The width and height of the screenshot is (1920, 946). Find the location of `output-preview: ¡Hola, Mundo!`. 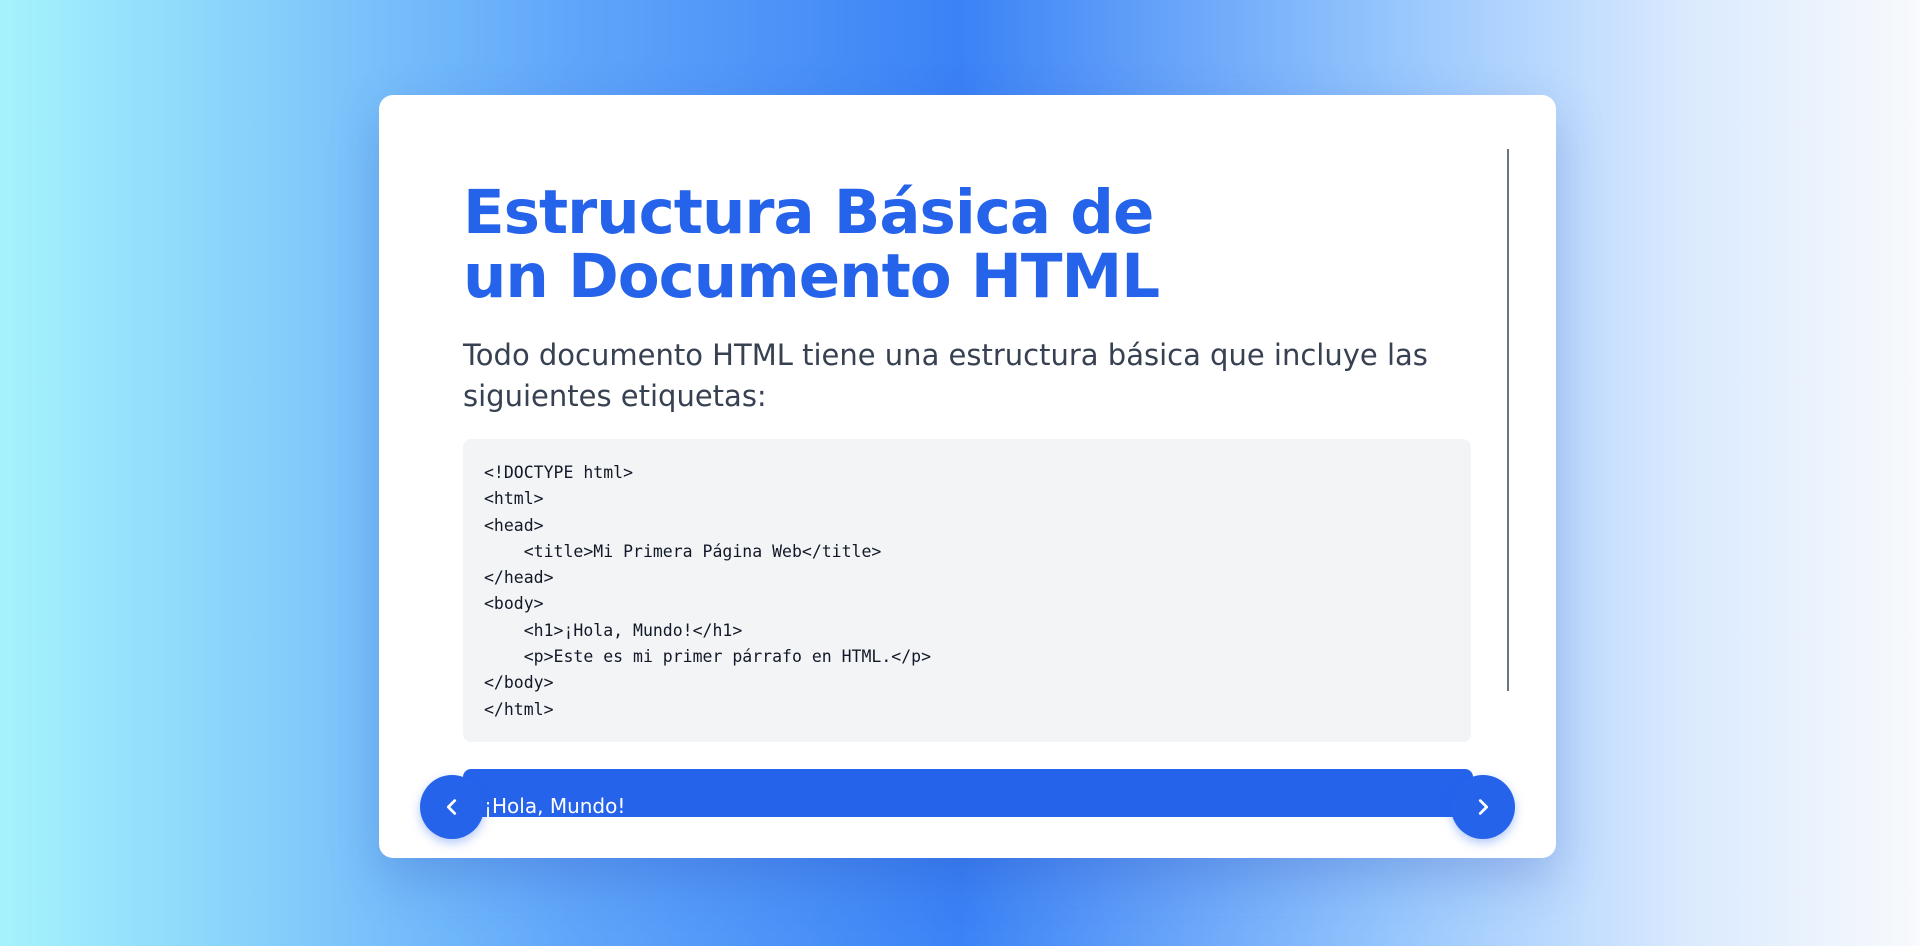

output-preview: ¡Hola, Mundo! is located at coordinates (968, 793).